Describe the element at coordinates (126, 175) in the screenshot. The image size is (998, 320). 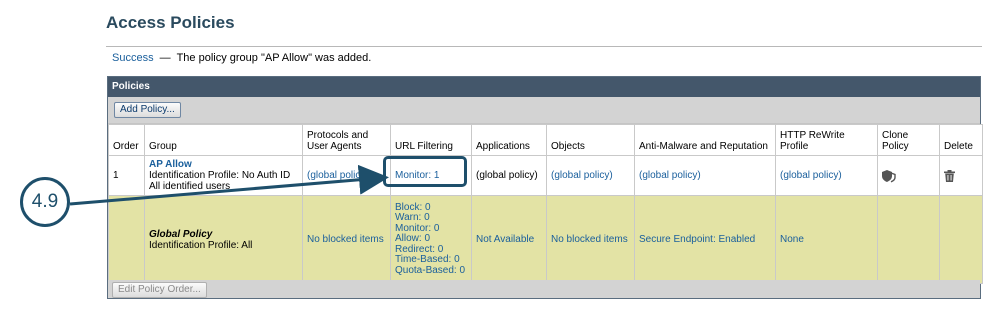
I see `row-order: 1` at that location.